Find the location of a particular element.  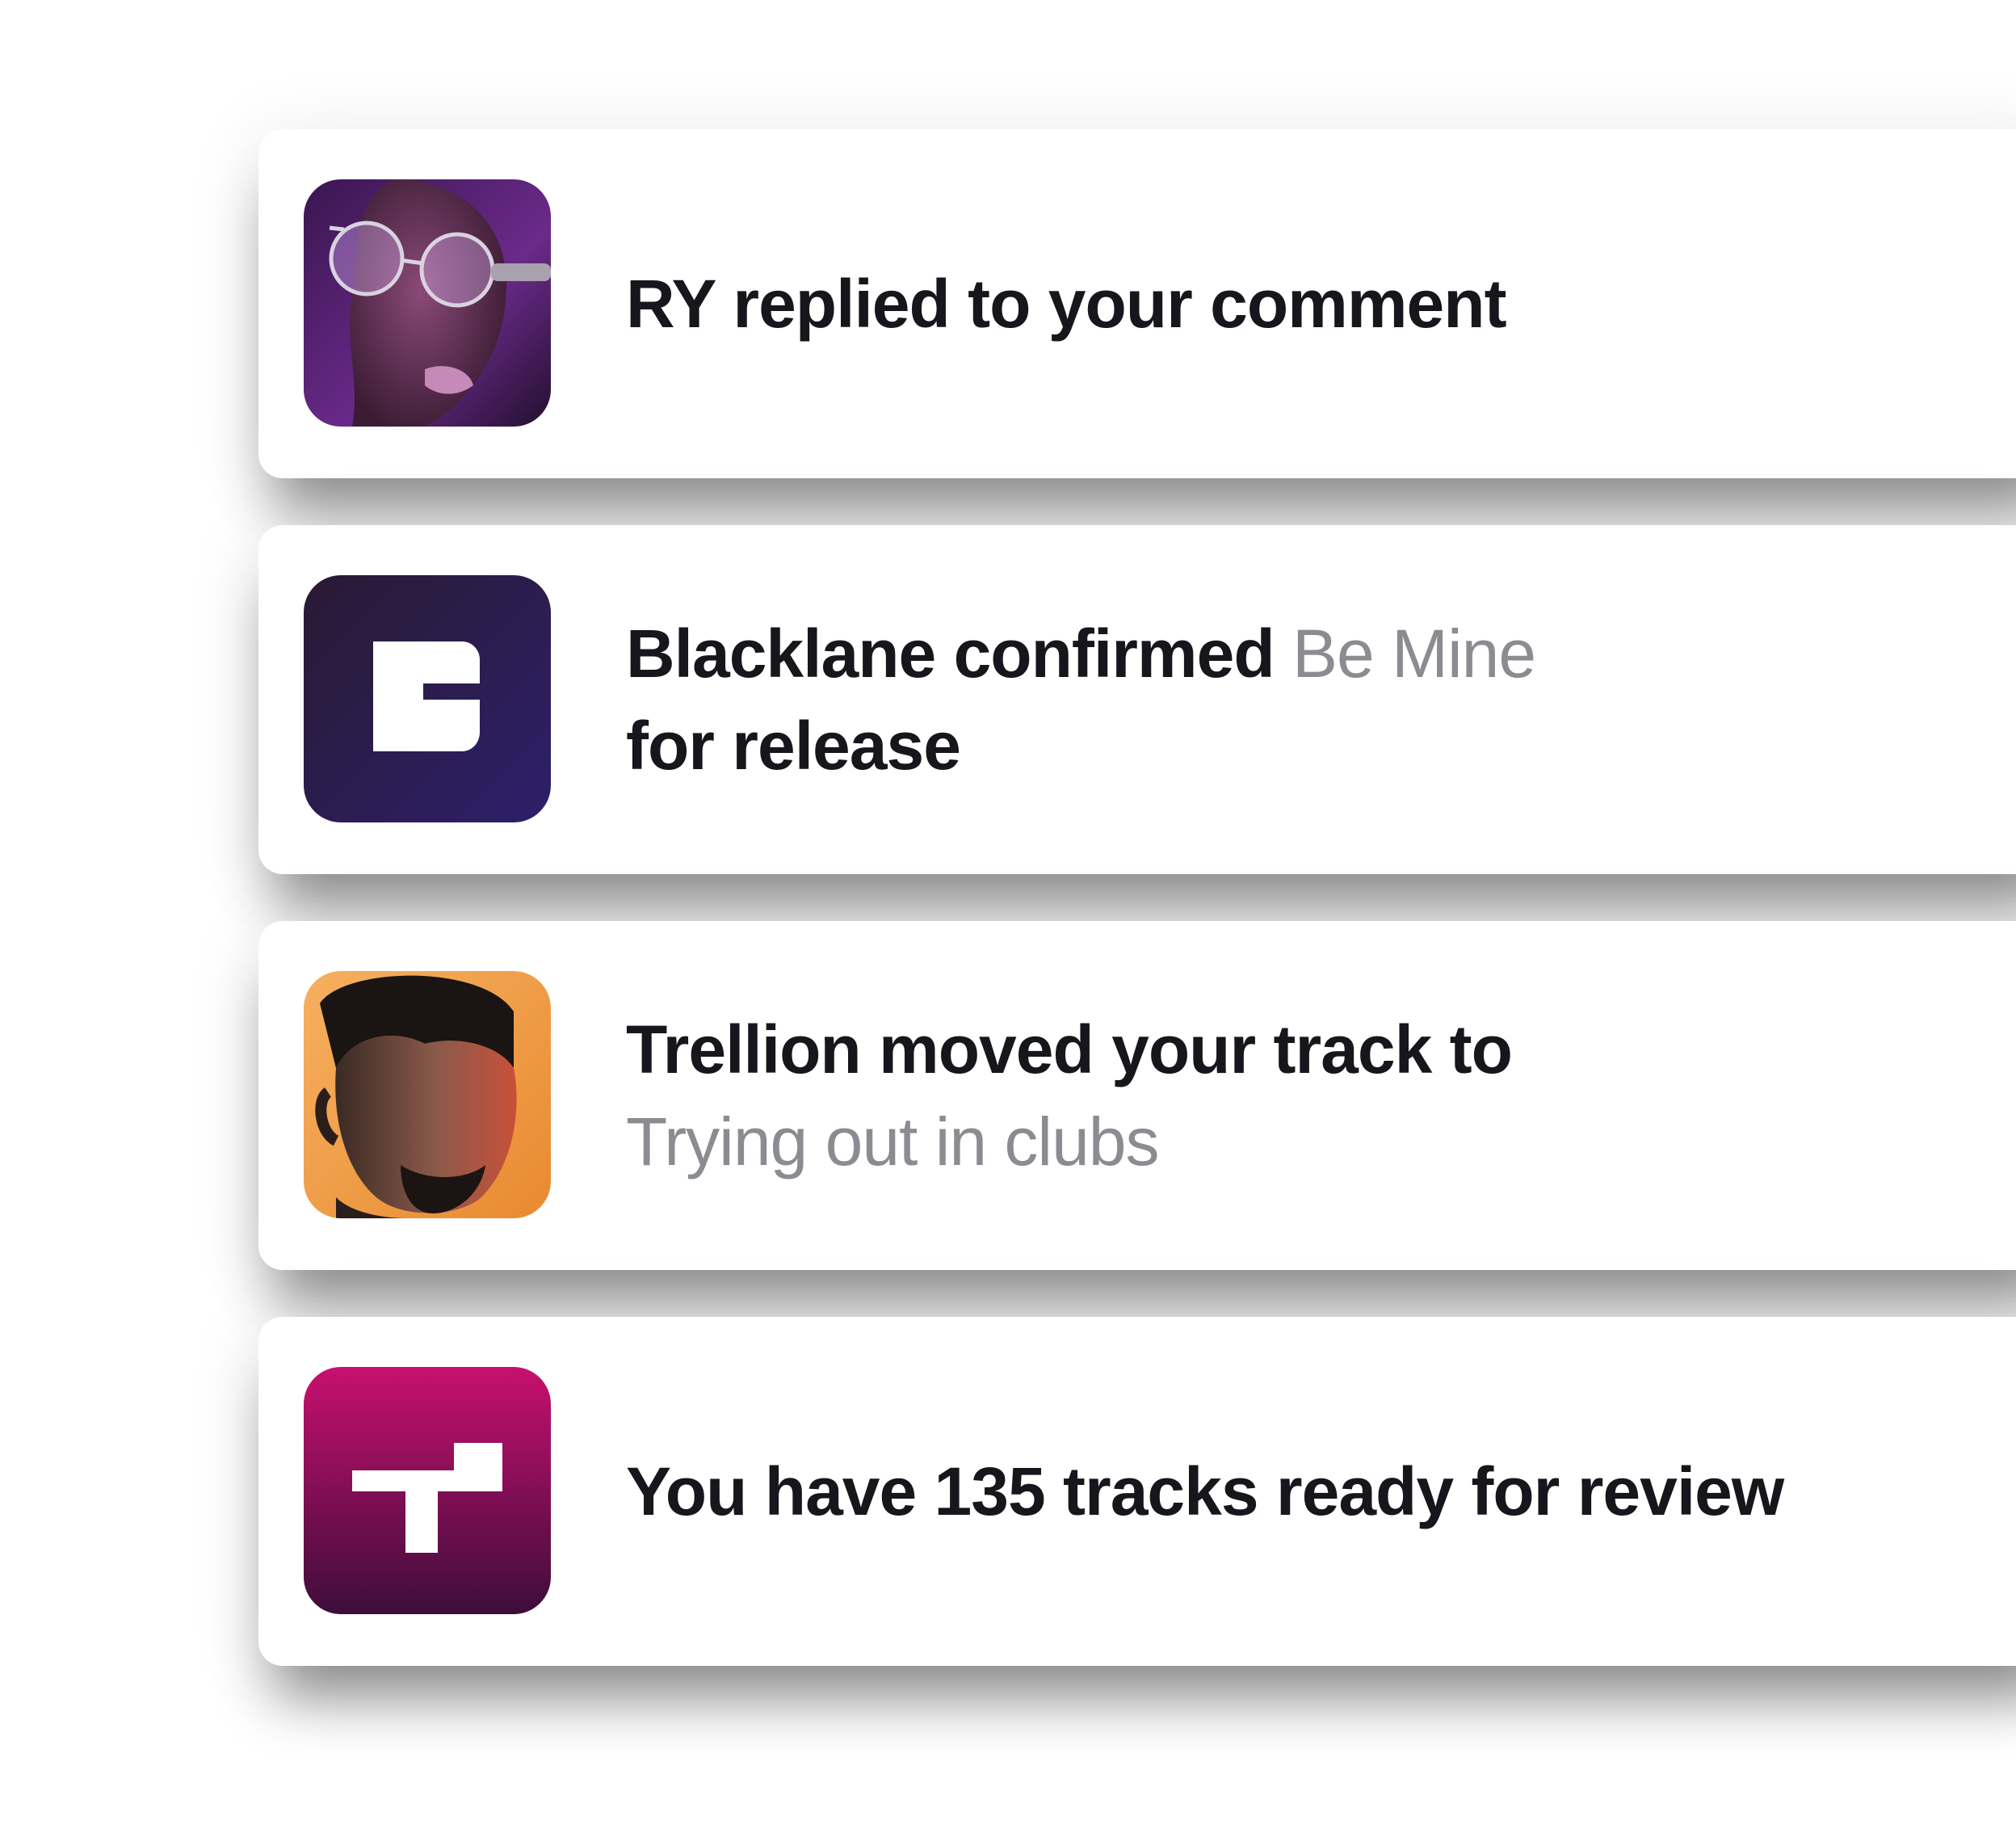

notification-message: Blacklane confirmed Be Mine for release is located at coordinates (1312, 699).